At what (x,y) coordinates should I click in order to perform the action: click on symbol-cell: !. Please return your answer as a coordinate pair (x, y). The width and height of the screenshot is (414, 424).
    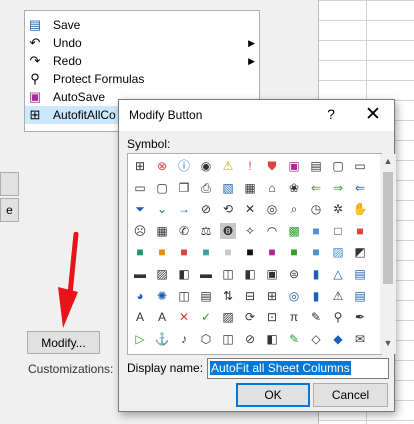
    Looking at the image, I should click on (250, 166).